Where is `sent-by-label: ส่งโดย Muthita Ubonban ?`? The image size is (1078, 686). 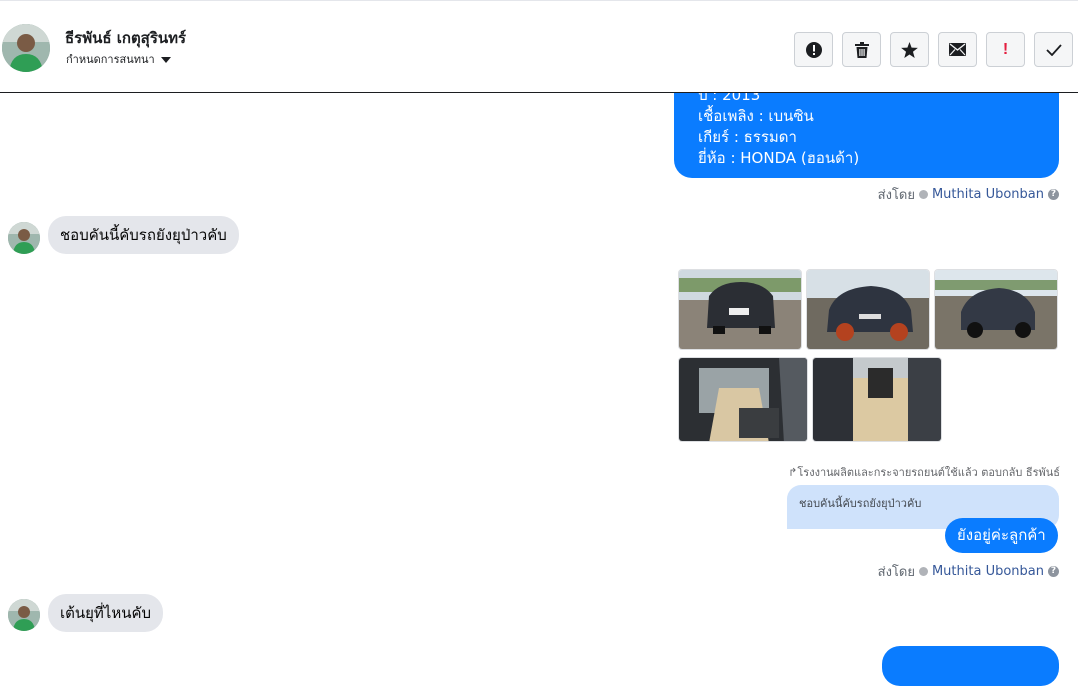 sent-by-label: ส่งโดย Muthita Ubonban ? is located at coordinates (968, 194).